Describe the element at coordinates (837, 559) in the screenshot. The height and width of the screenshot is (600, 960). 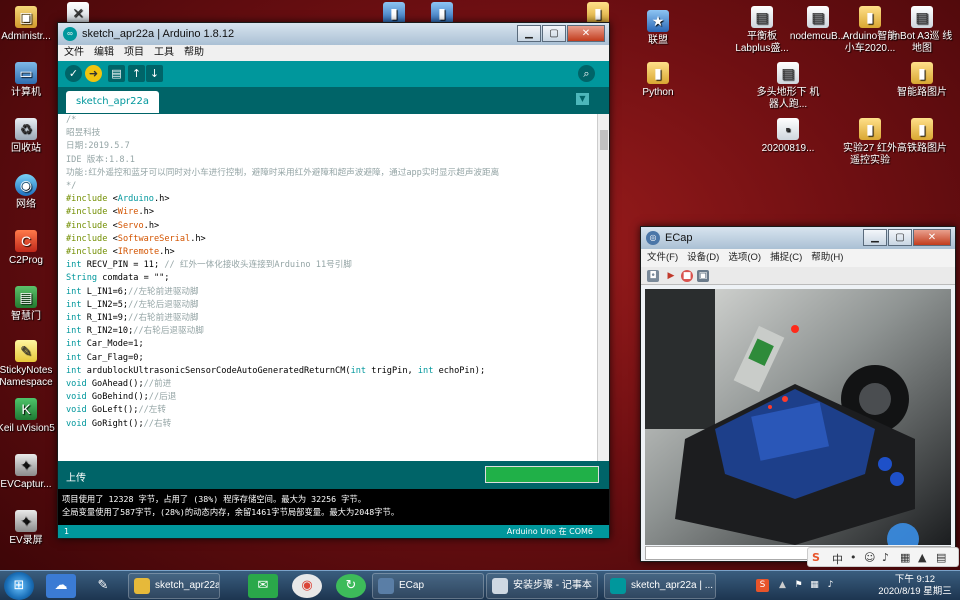
I see `ime-chinese-mode-icon: 中` at that location.